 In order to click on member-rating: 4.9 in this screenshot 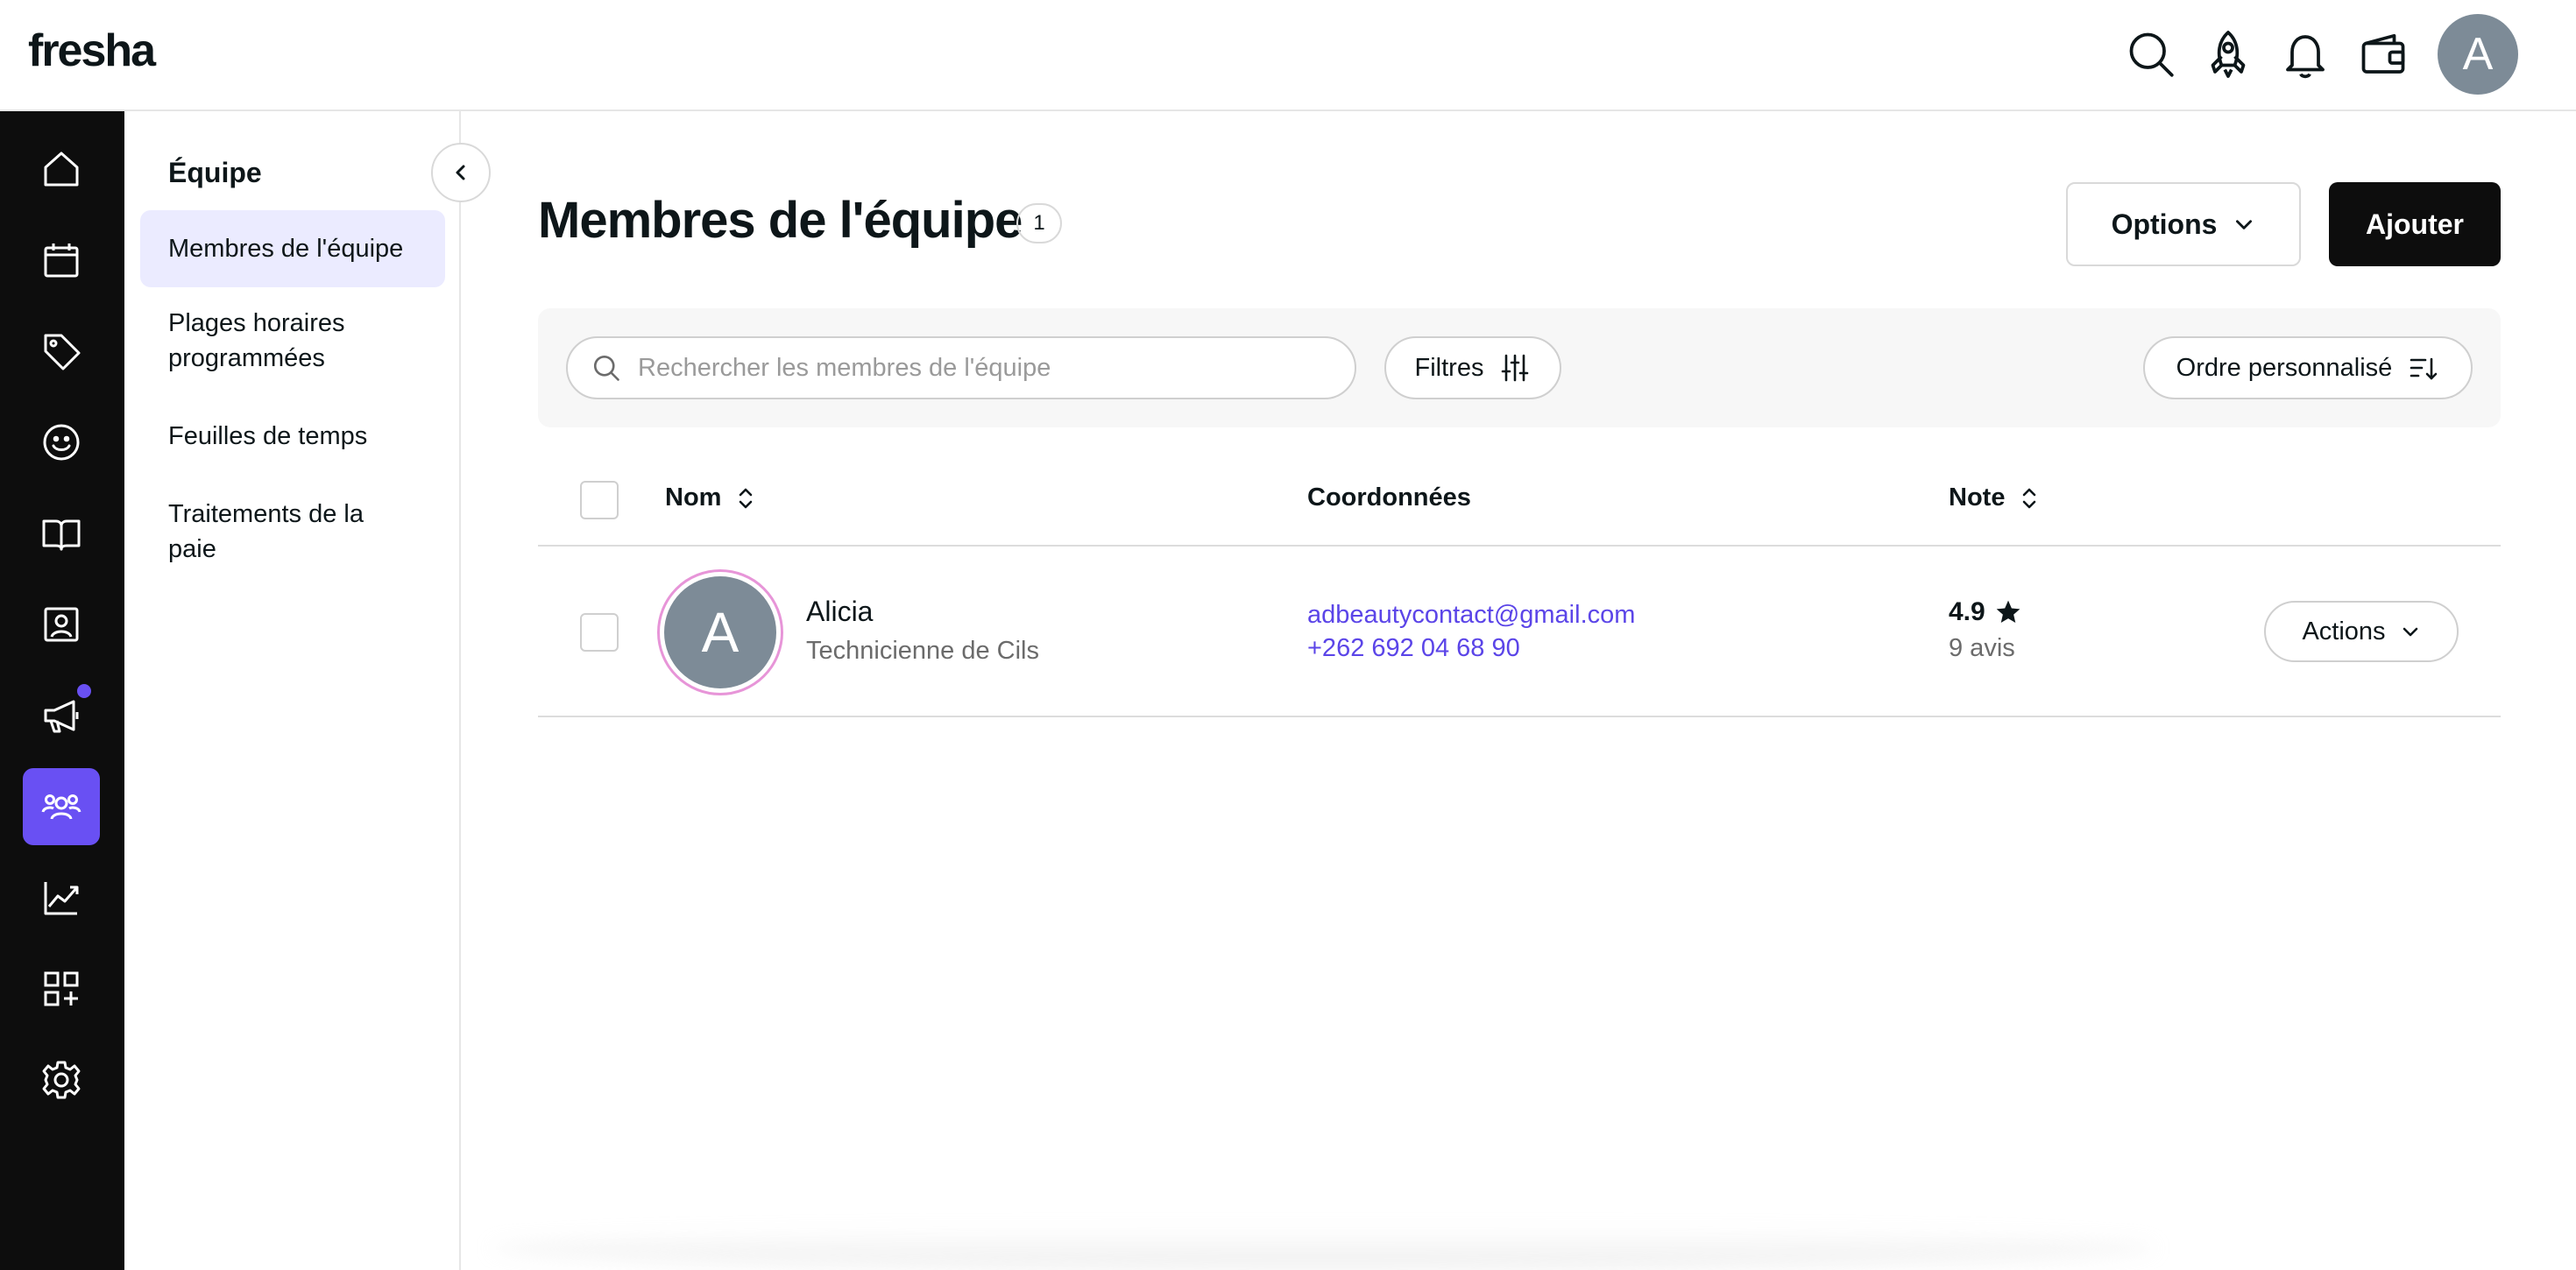, I will do `click(1985, 612)`.